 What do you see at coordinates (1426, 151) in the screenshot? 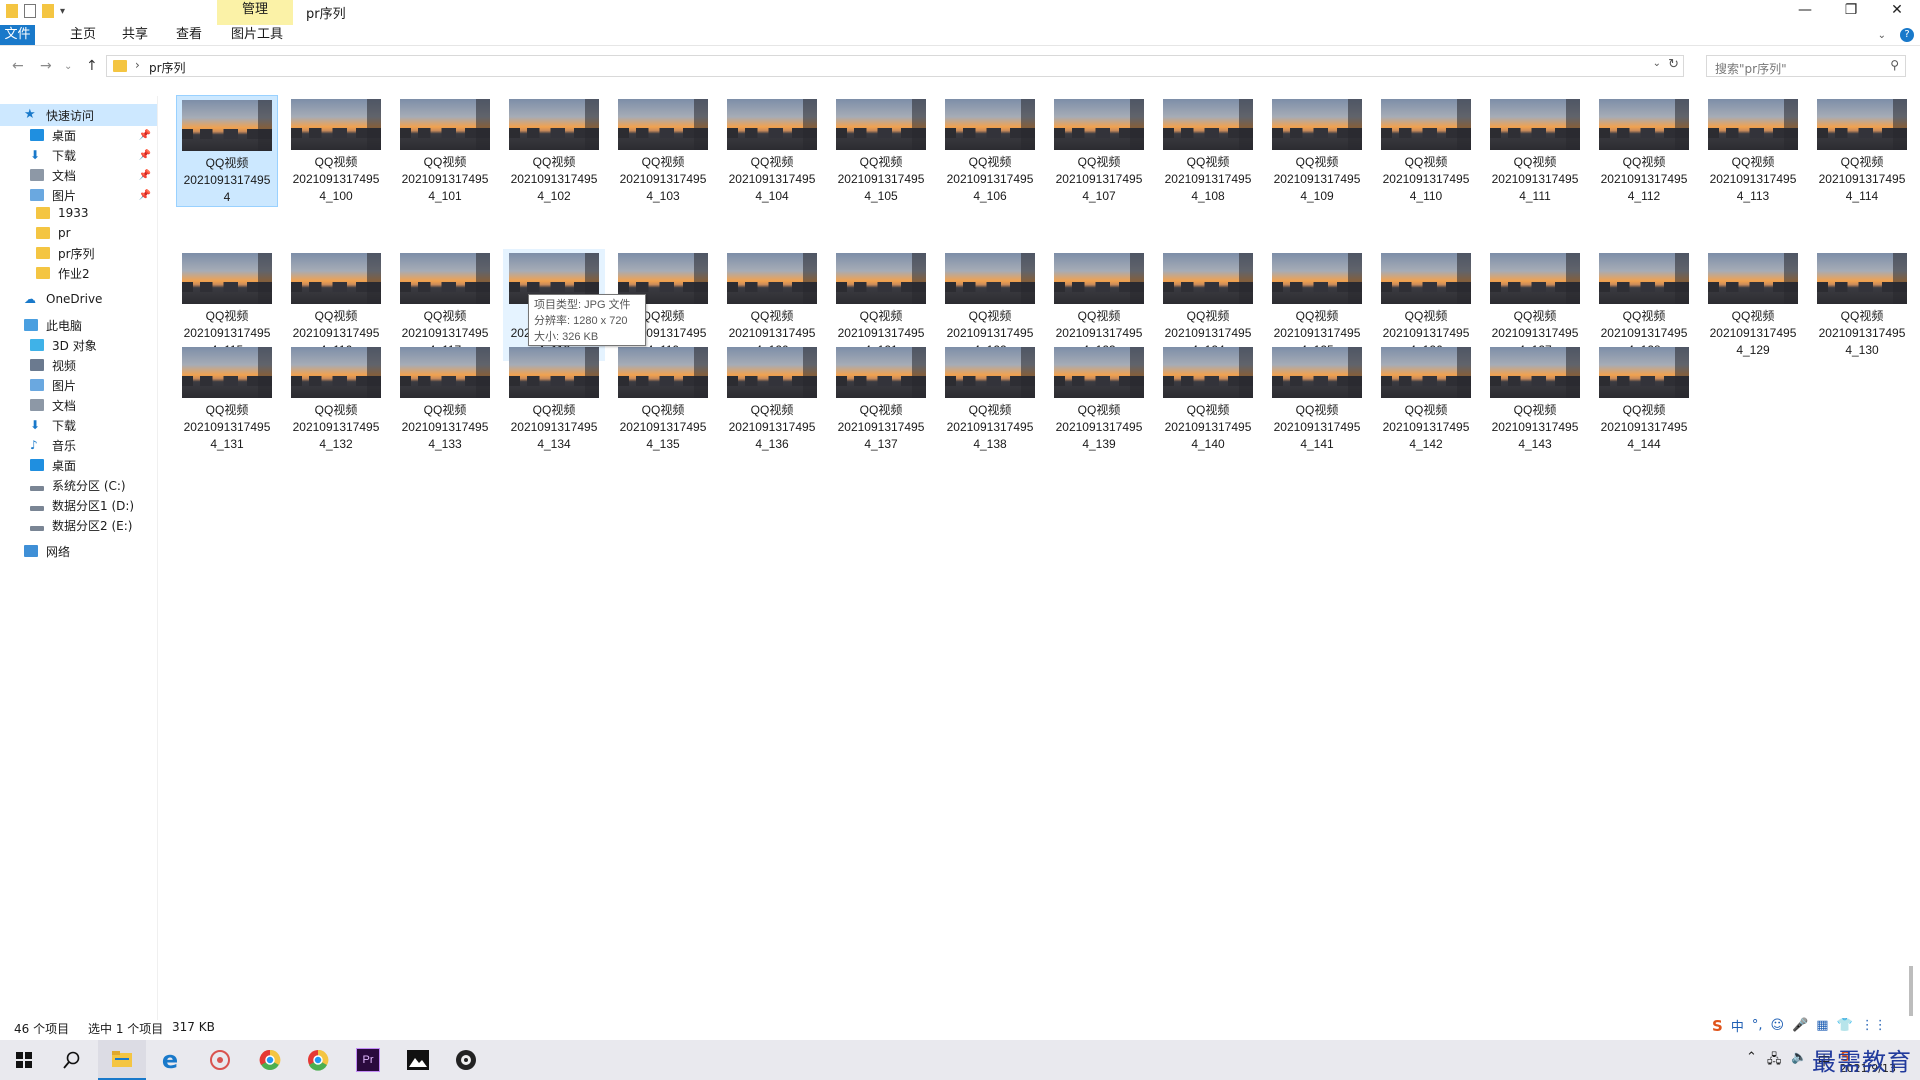
I see `file-item: QQ视频 2021091317495 4_110` at bounding box center [1426, 151].